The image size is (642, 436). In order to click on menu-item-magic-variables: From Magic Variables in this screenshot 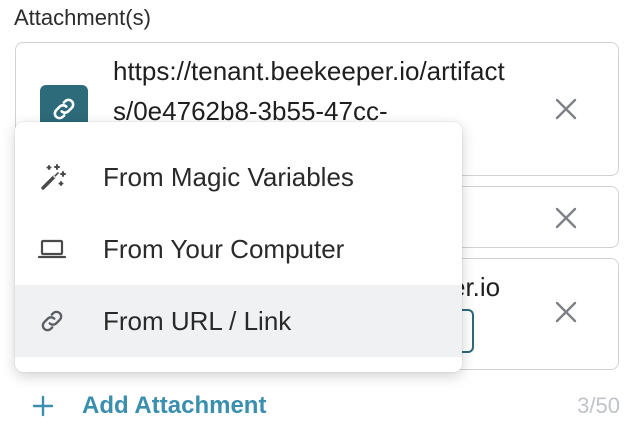, I will do `click(238, 177)`.